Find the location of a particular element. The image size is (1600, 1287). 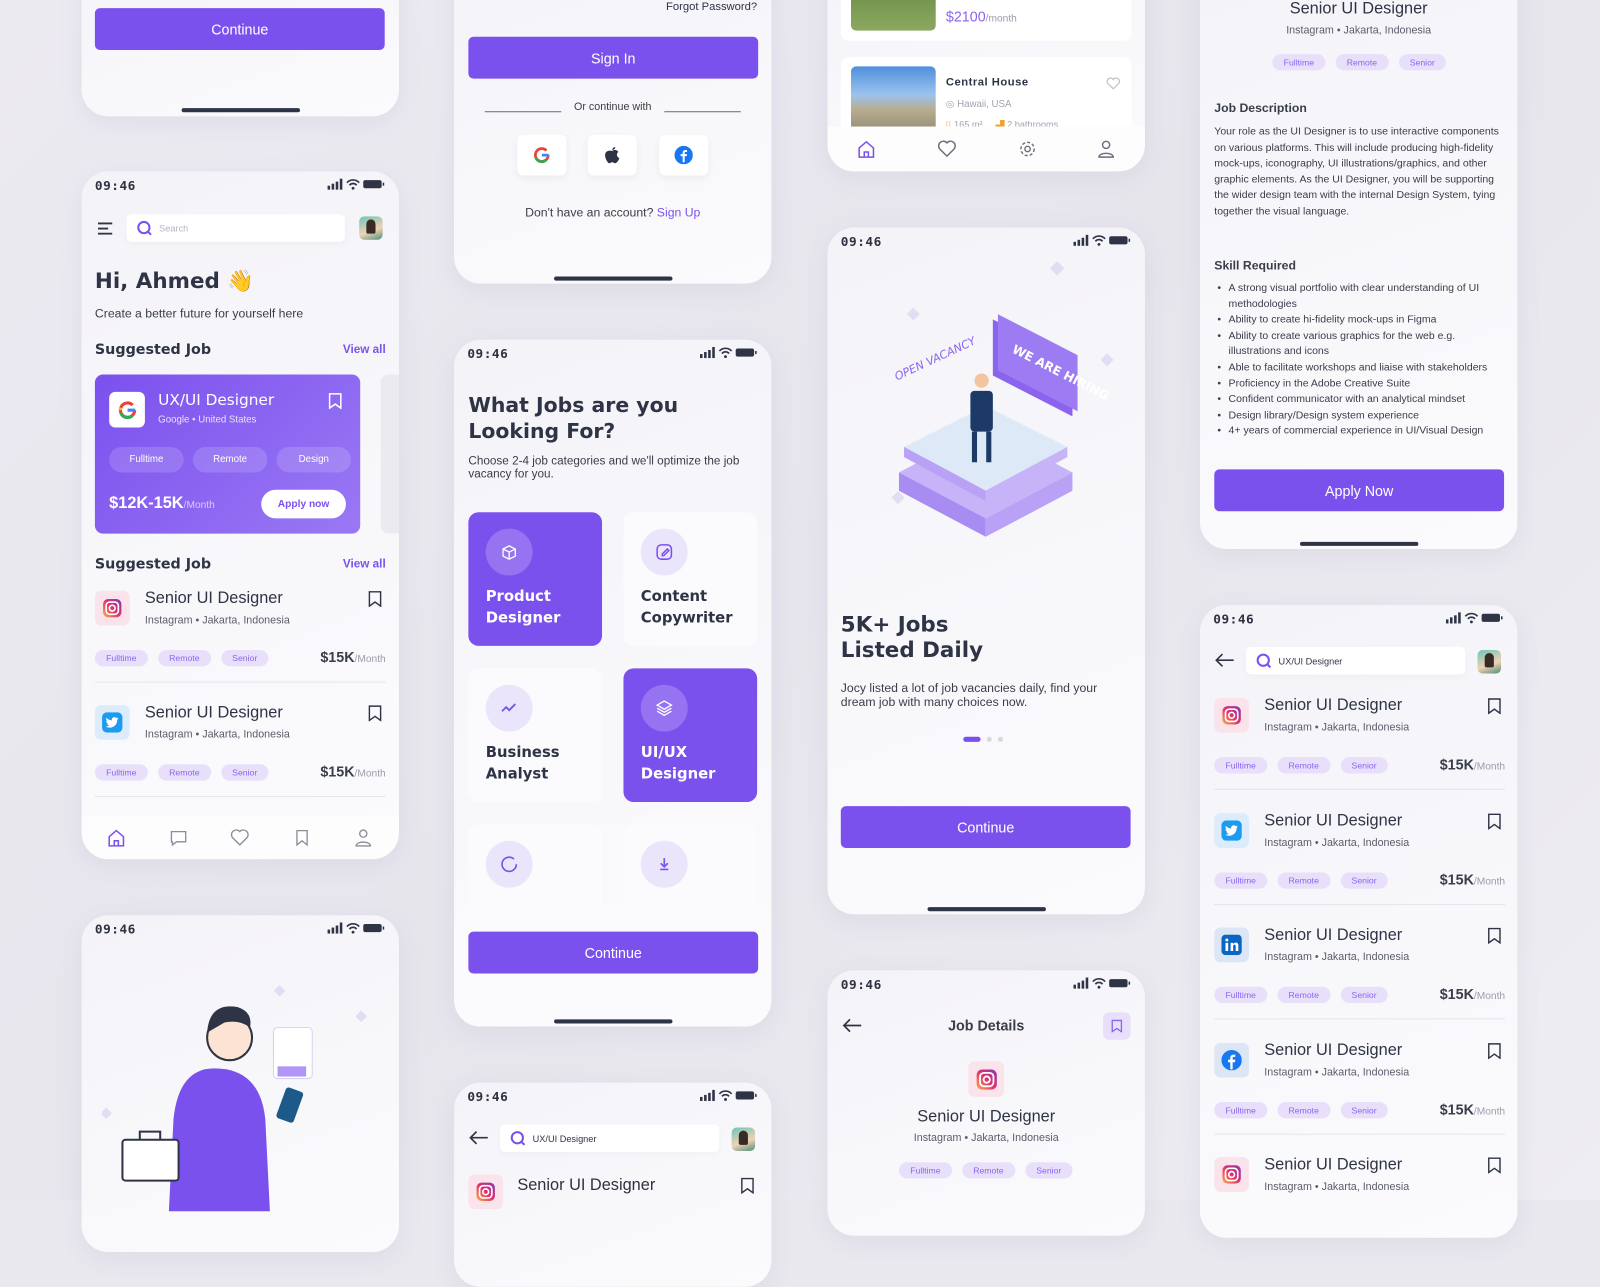

tag: Senior is located at coordinates (244, 772).